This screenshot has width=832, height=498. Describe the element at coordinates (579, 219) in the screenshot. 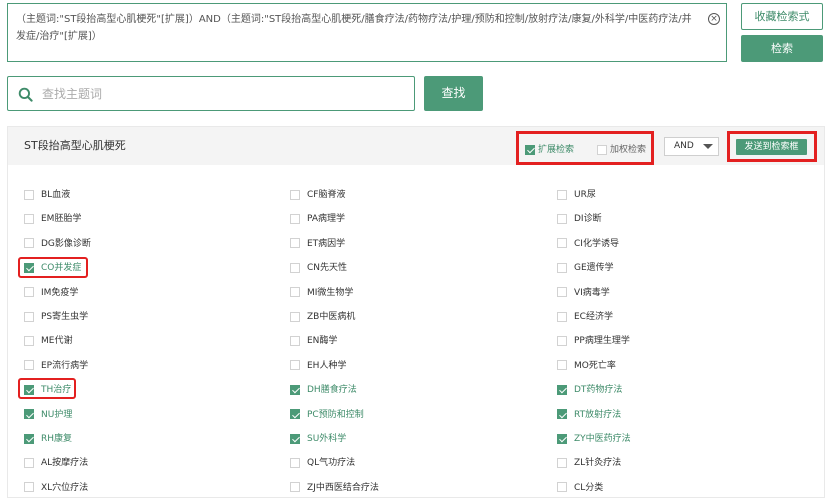

I see `subheading-item: DI诊断` at that location.